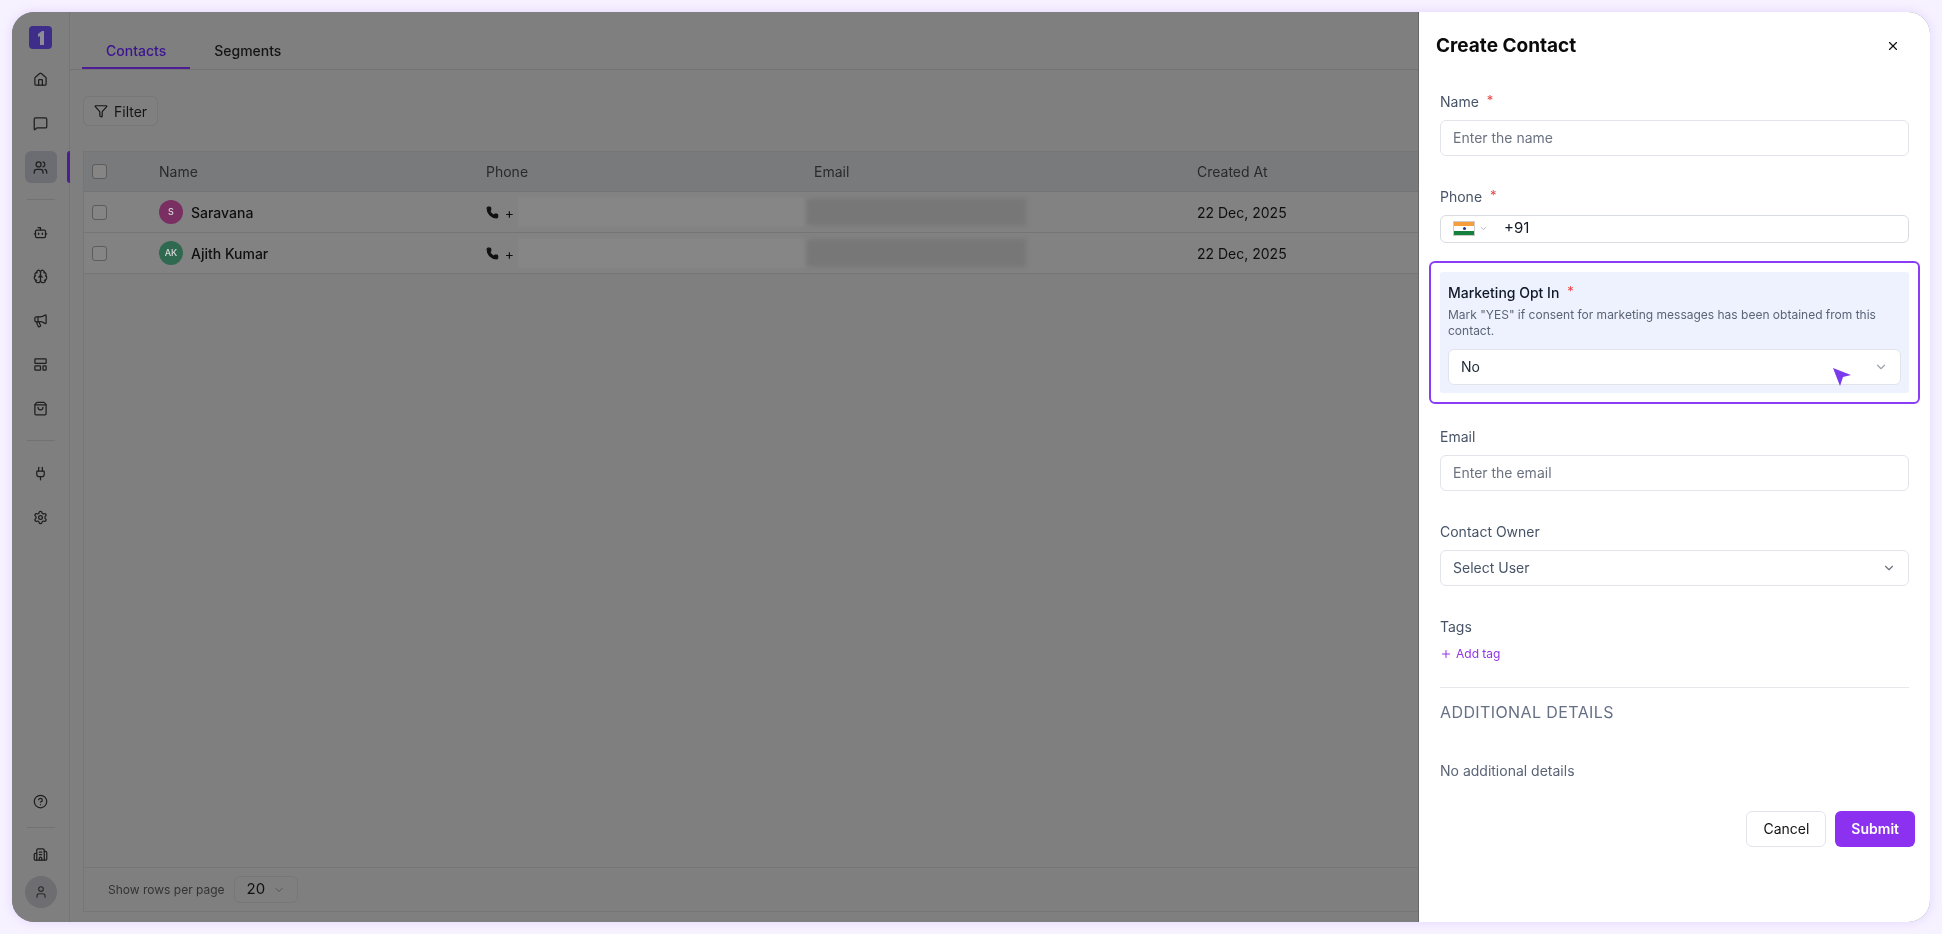 The width and height of the screenshot is (1942, 934). Describe the element at coordinates (178, 171) in the screenshot. I see `column-header: Name` at that location.